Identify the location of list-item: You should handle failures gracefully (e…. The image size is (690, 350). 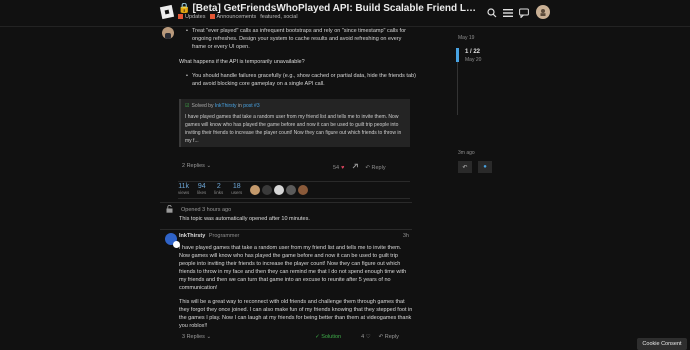
(301, 80).